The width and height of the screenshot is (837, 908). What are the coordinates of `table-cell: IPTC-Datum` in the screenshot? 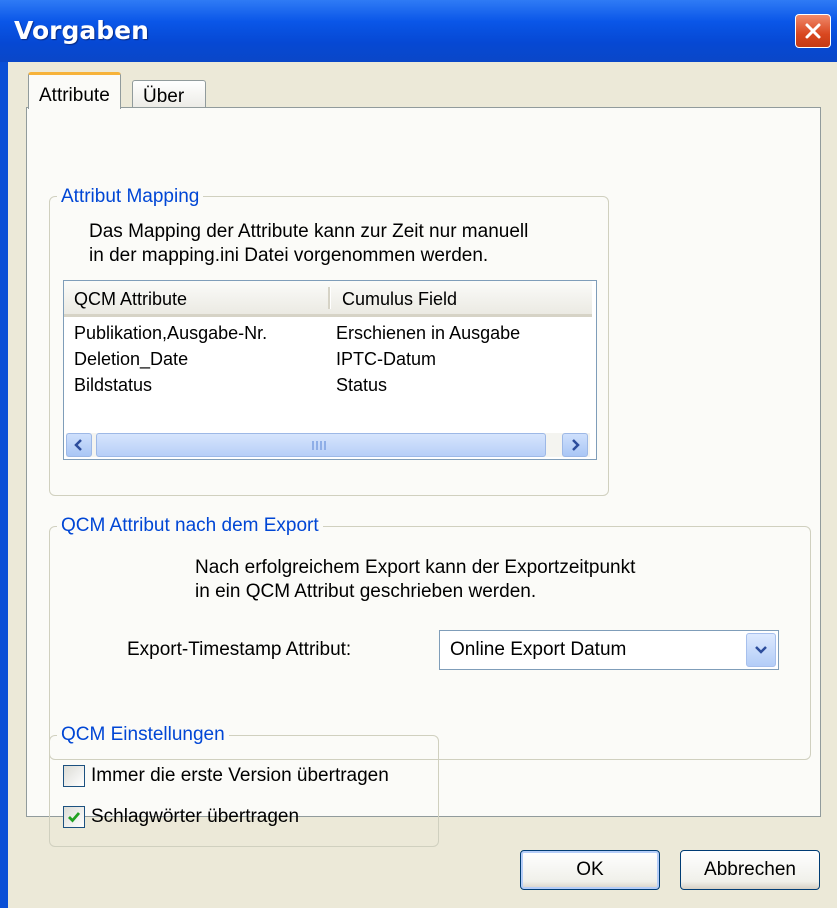 It's located at (386, 359).